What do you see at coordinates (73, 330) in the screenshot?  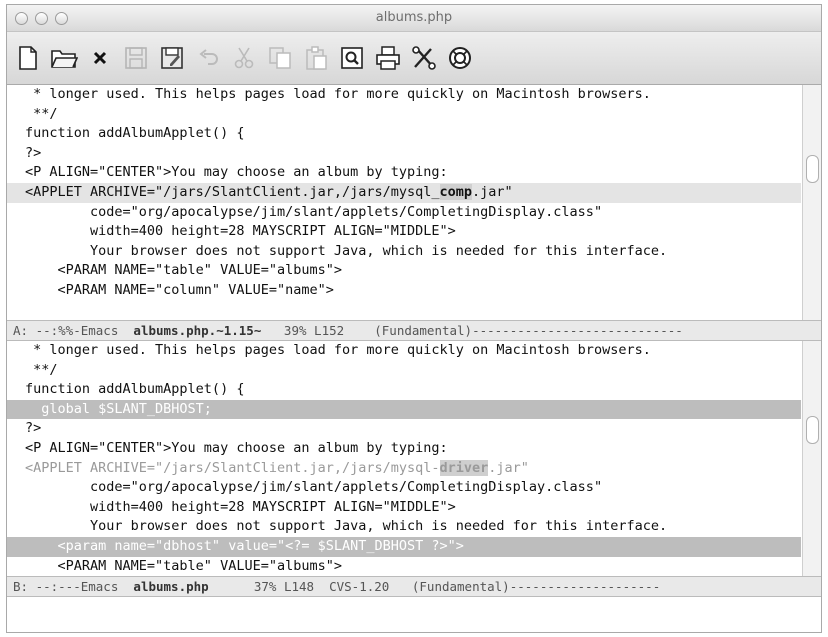 I see `modeline-prefix: A: --:%%-Emacs` at bounding box center [73, 330].